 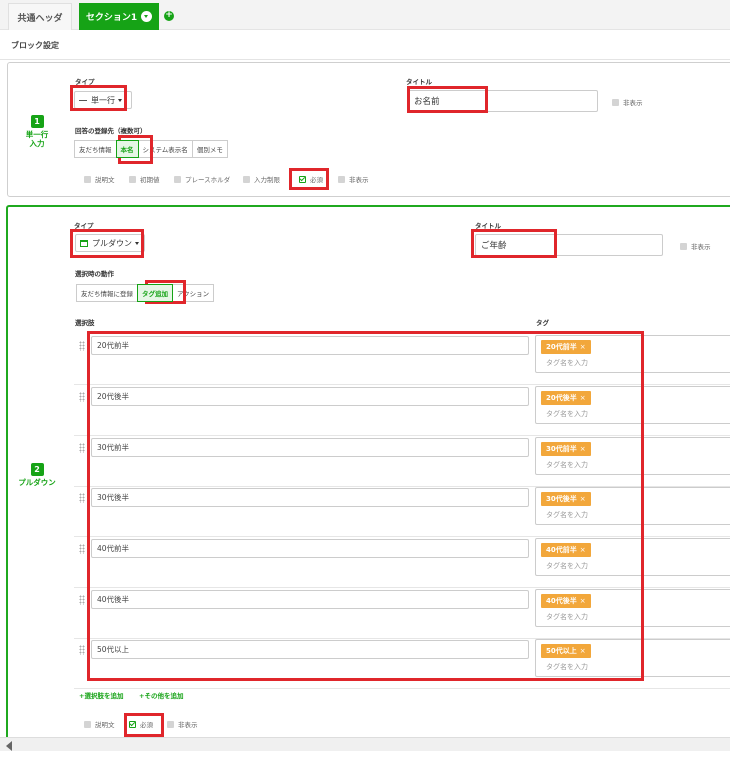 I want to click on tag-chip: 20代前半 ×, so click(x=566, y=347).